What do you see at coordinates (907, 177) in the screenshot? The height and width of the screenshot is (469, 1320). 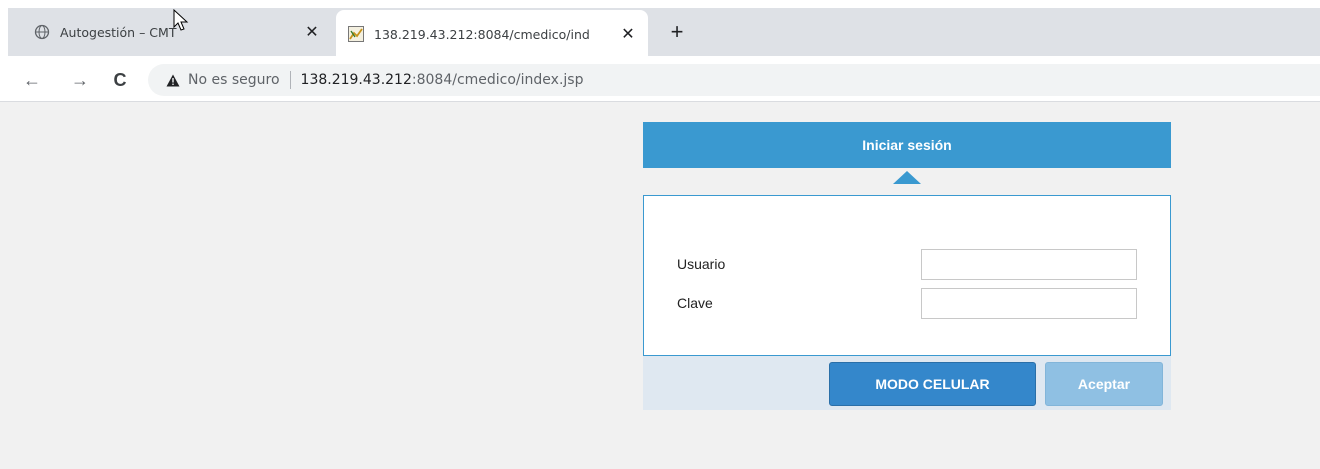 I see `header-pointer-icon` at bounding box center [907, 177].